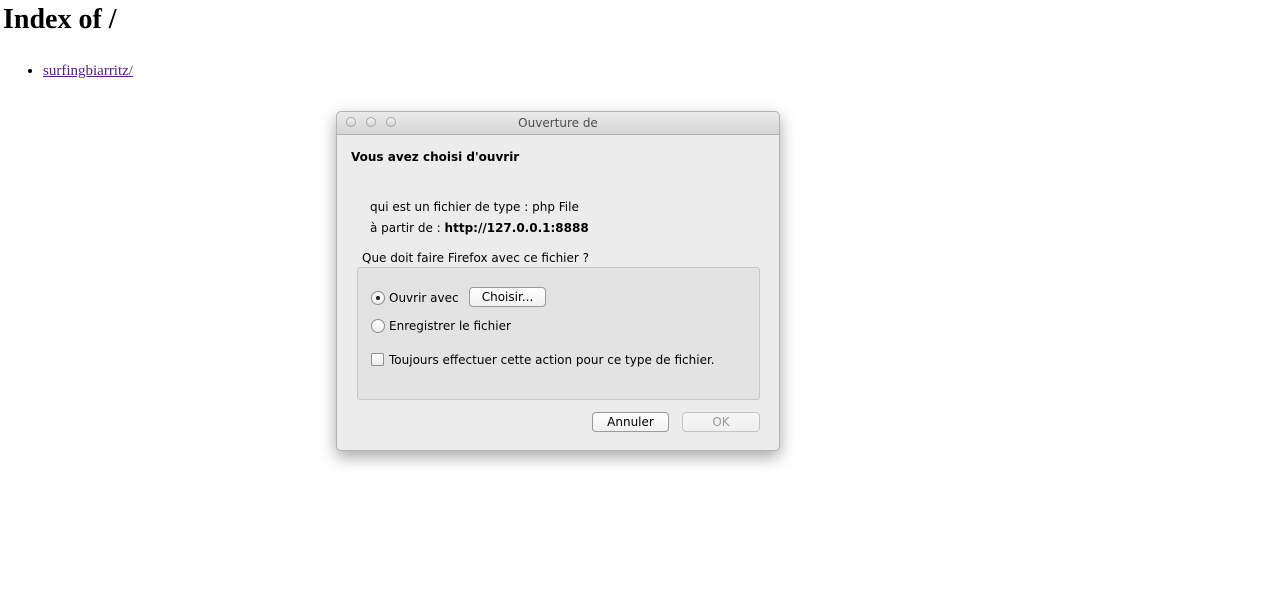  What do you see at coordinates (721, 422) in the screenshot?
I see `ok-button: OK` at bounding box center [721, 422].